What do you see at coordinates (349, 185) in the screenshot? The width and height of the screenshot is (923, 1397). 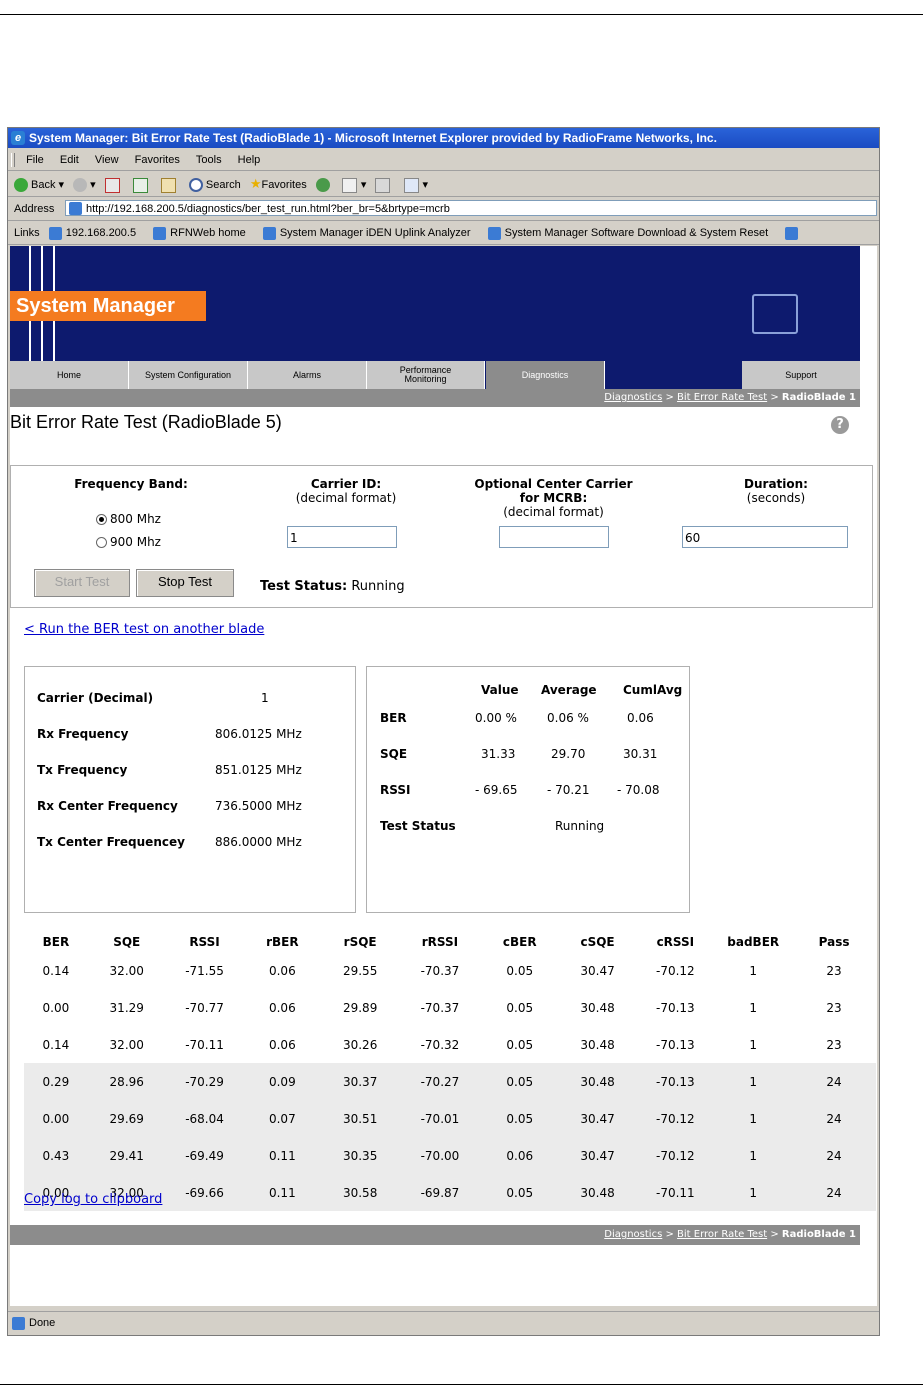 I see `mail-icon` at bounding box center [349, 185].